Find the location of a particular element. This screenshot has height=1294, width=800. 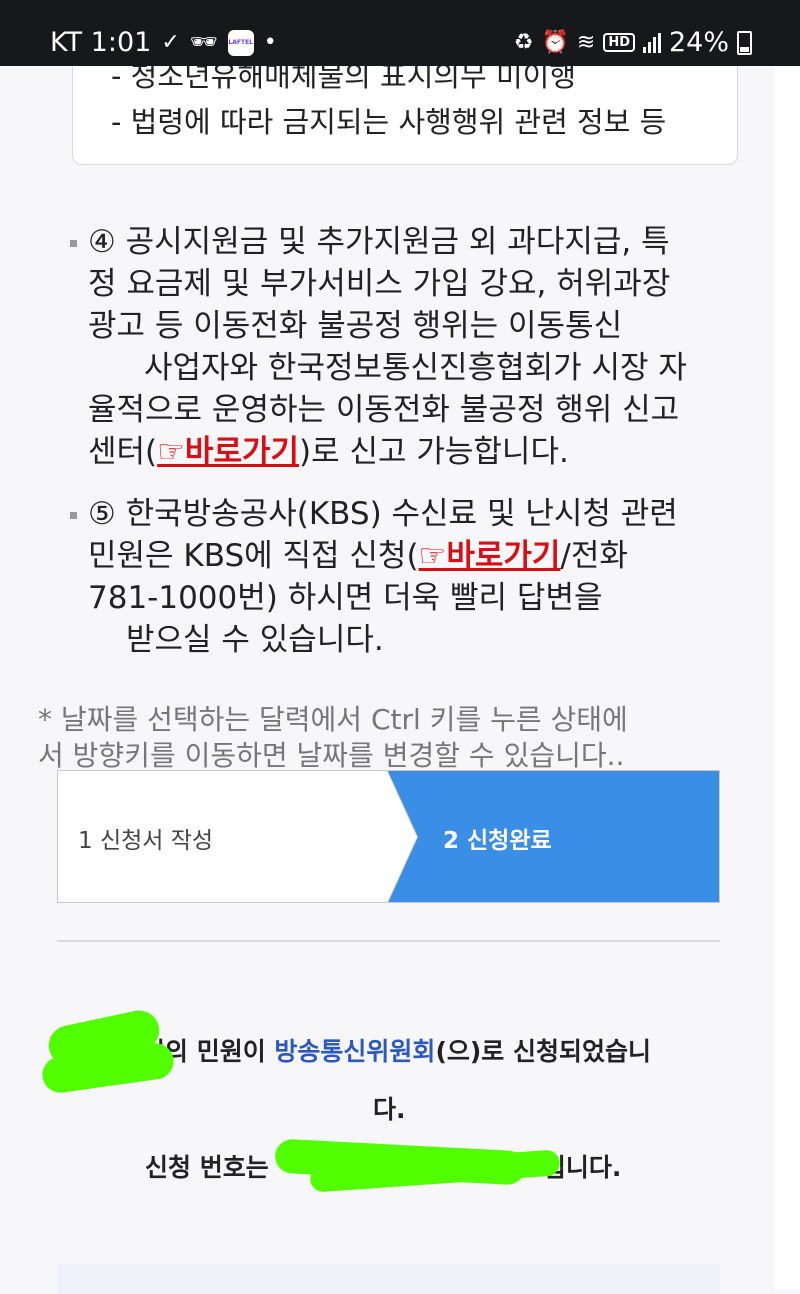

bottom-panel is located at coordinates (388, 1279).